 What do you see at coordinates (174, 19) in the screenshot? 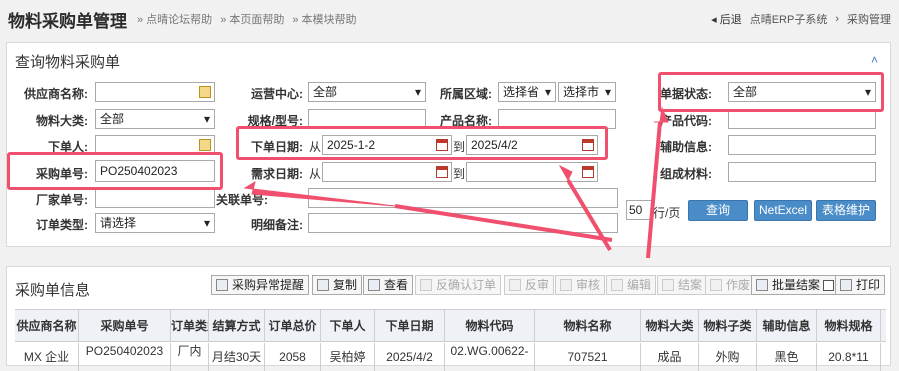
I see `help-forum-link: » 点晴论坛帮助` at bounding box center [174, 19].